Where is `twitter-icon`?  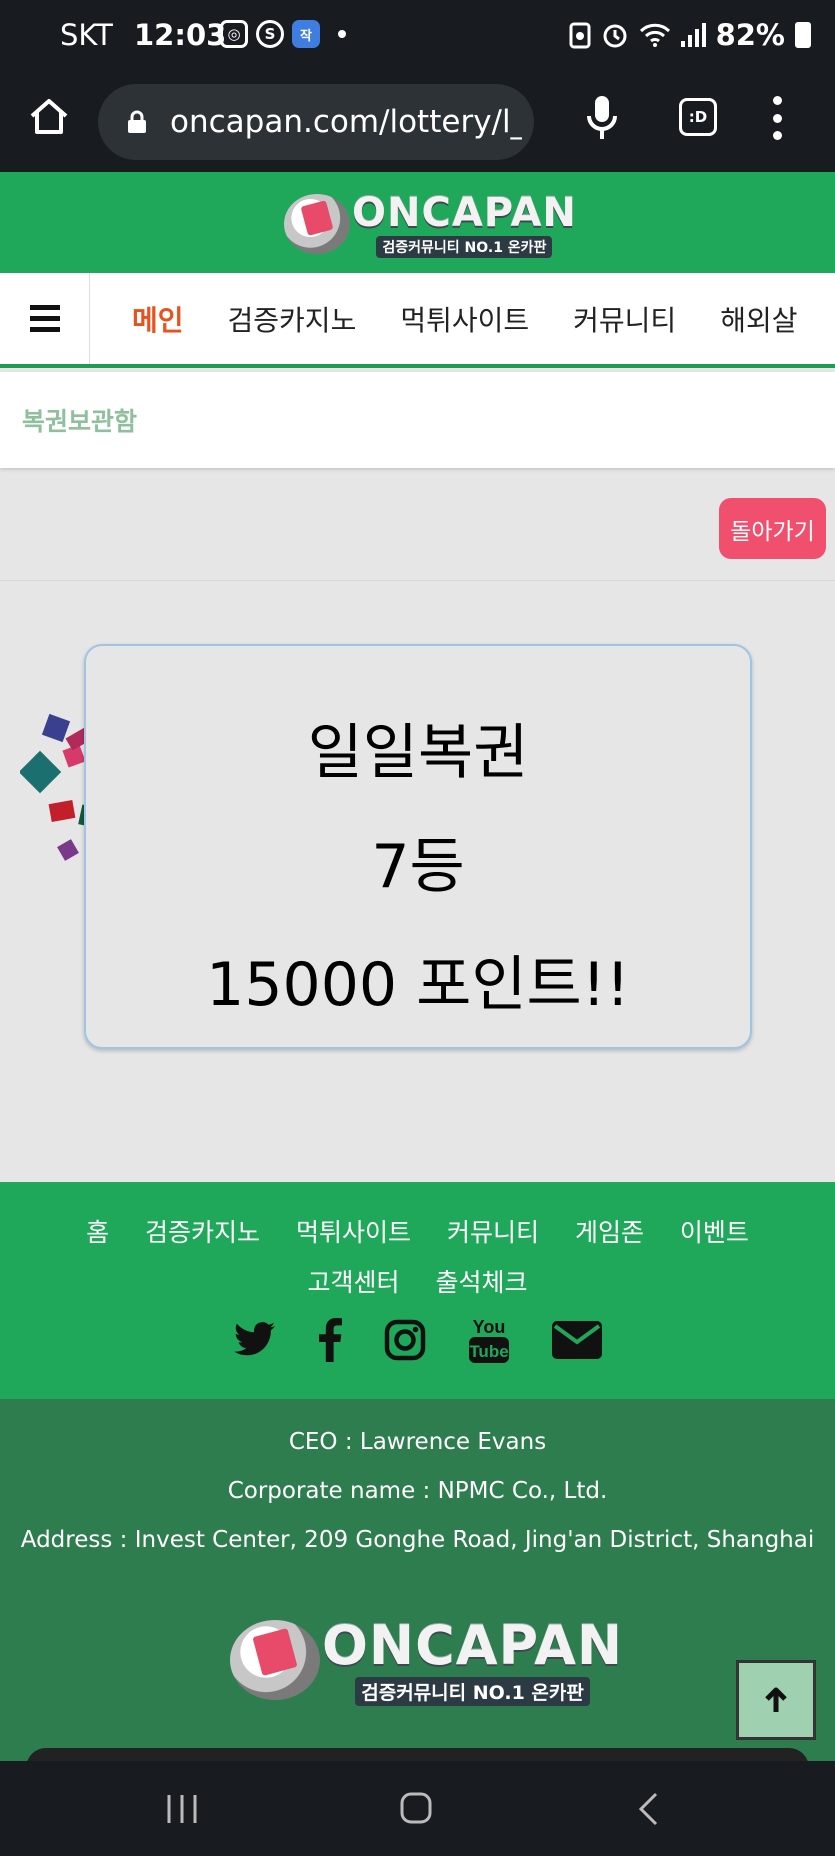
twitter-icon is located at coordinates (254, 1340).